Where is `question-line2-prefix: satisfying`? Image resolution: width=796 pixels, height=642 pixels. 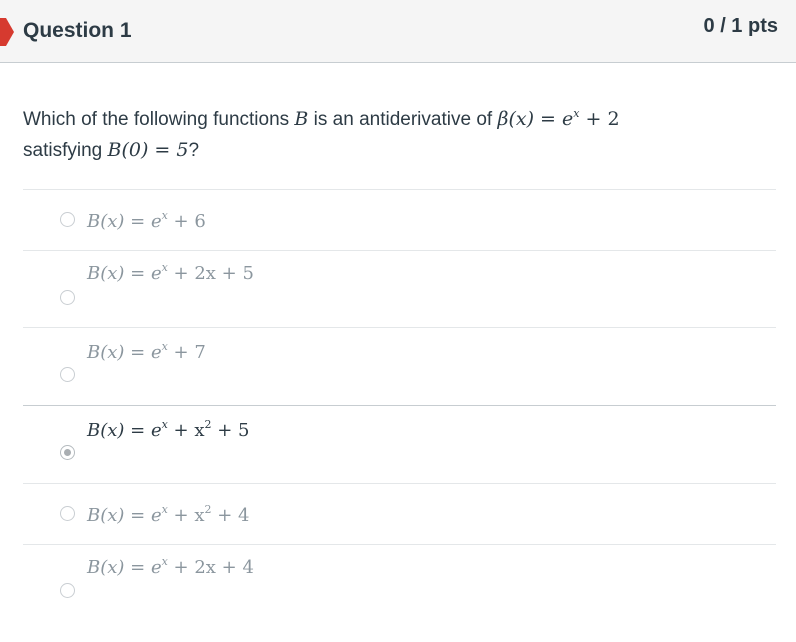
question-line2-prefix: satisfying is located at coordinates (63, 150).